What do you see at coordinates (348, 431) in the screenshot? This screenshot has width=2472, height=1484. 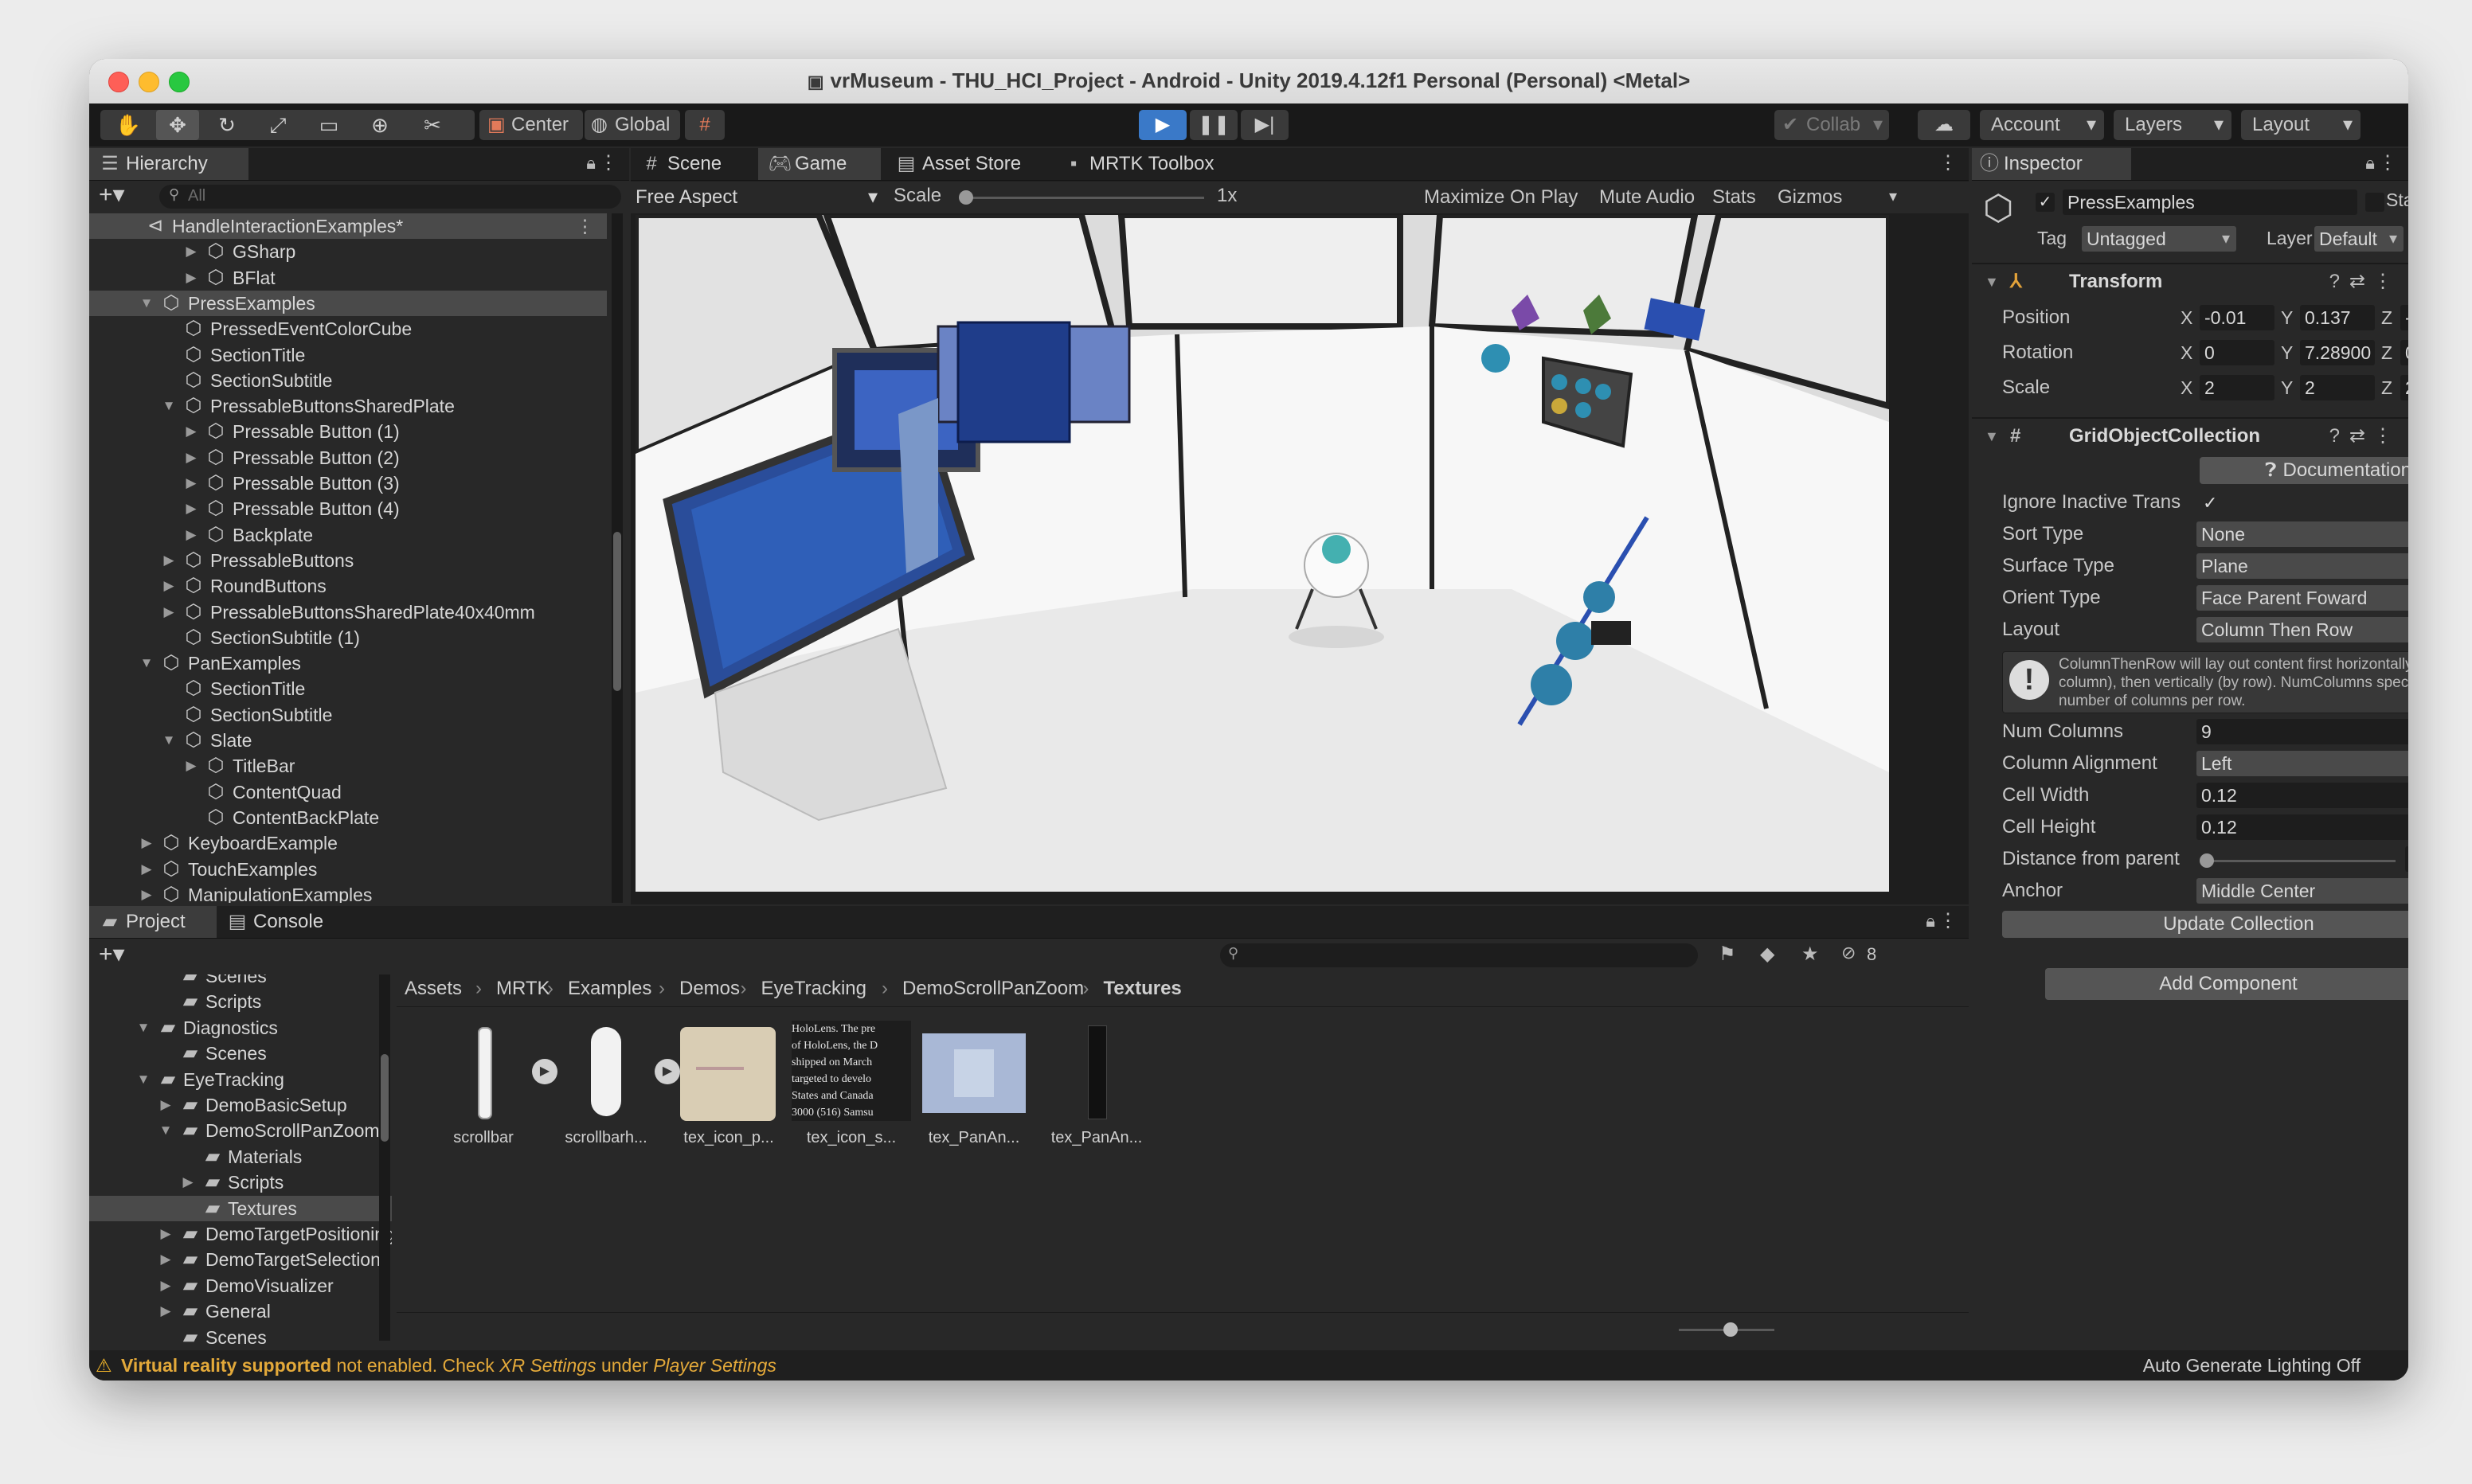 I see `hierarchy-item: ▶ ⬡ Pressable Button (1)` at bounding box center [348, 431].